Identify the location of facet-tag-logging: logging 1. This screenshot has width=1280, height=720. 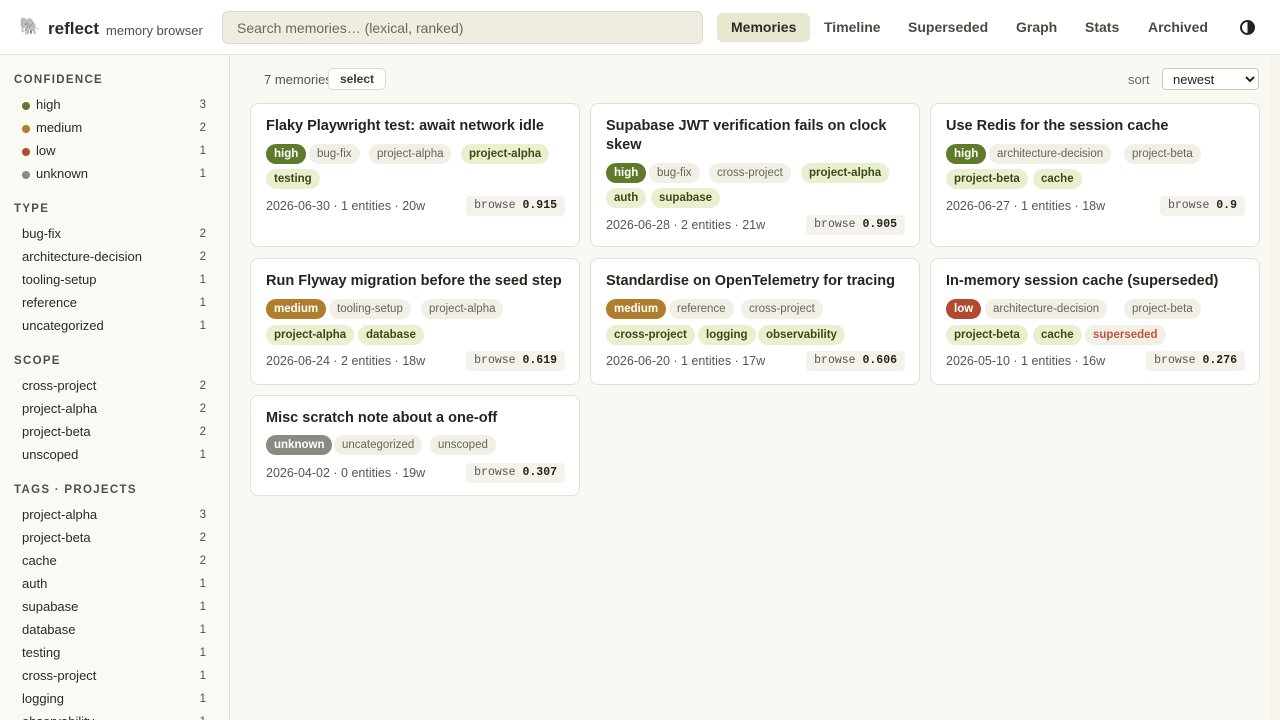
(114, 699).